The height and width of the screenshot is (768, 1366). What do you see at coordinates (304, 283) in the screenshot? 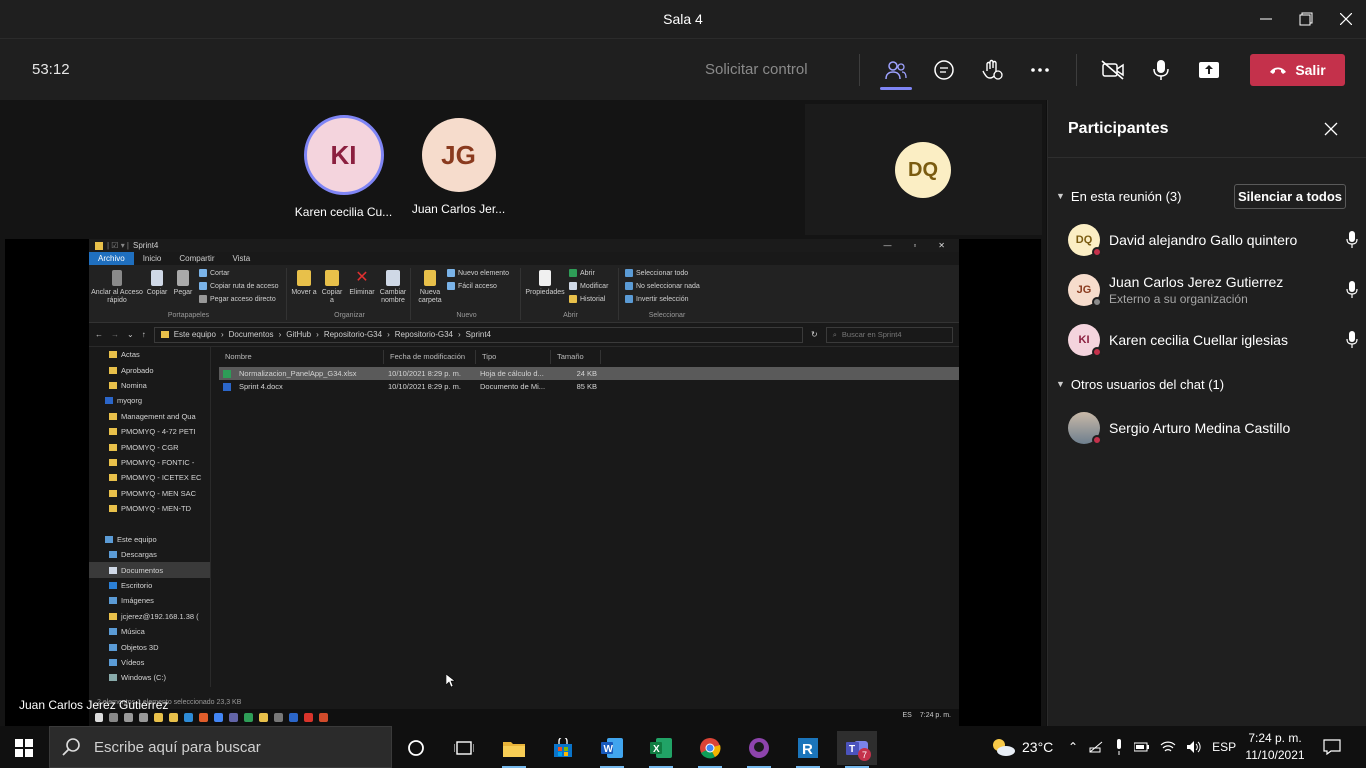
I see `move-to-button: Mover a` at bounding box center [304, 283].